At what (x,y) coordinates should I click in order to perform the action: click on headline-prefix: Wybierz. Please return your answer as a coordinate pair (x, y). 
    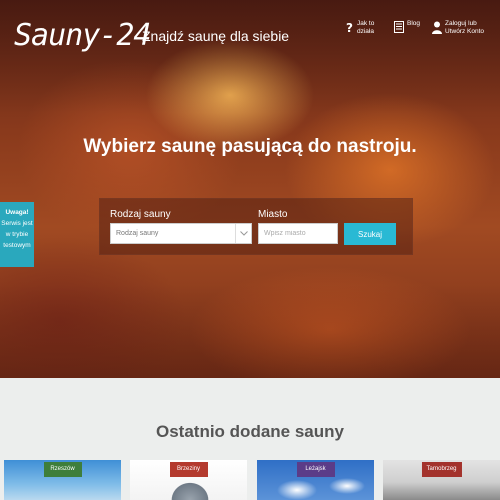
    Looking at the image, I should click on (122, 146).